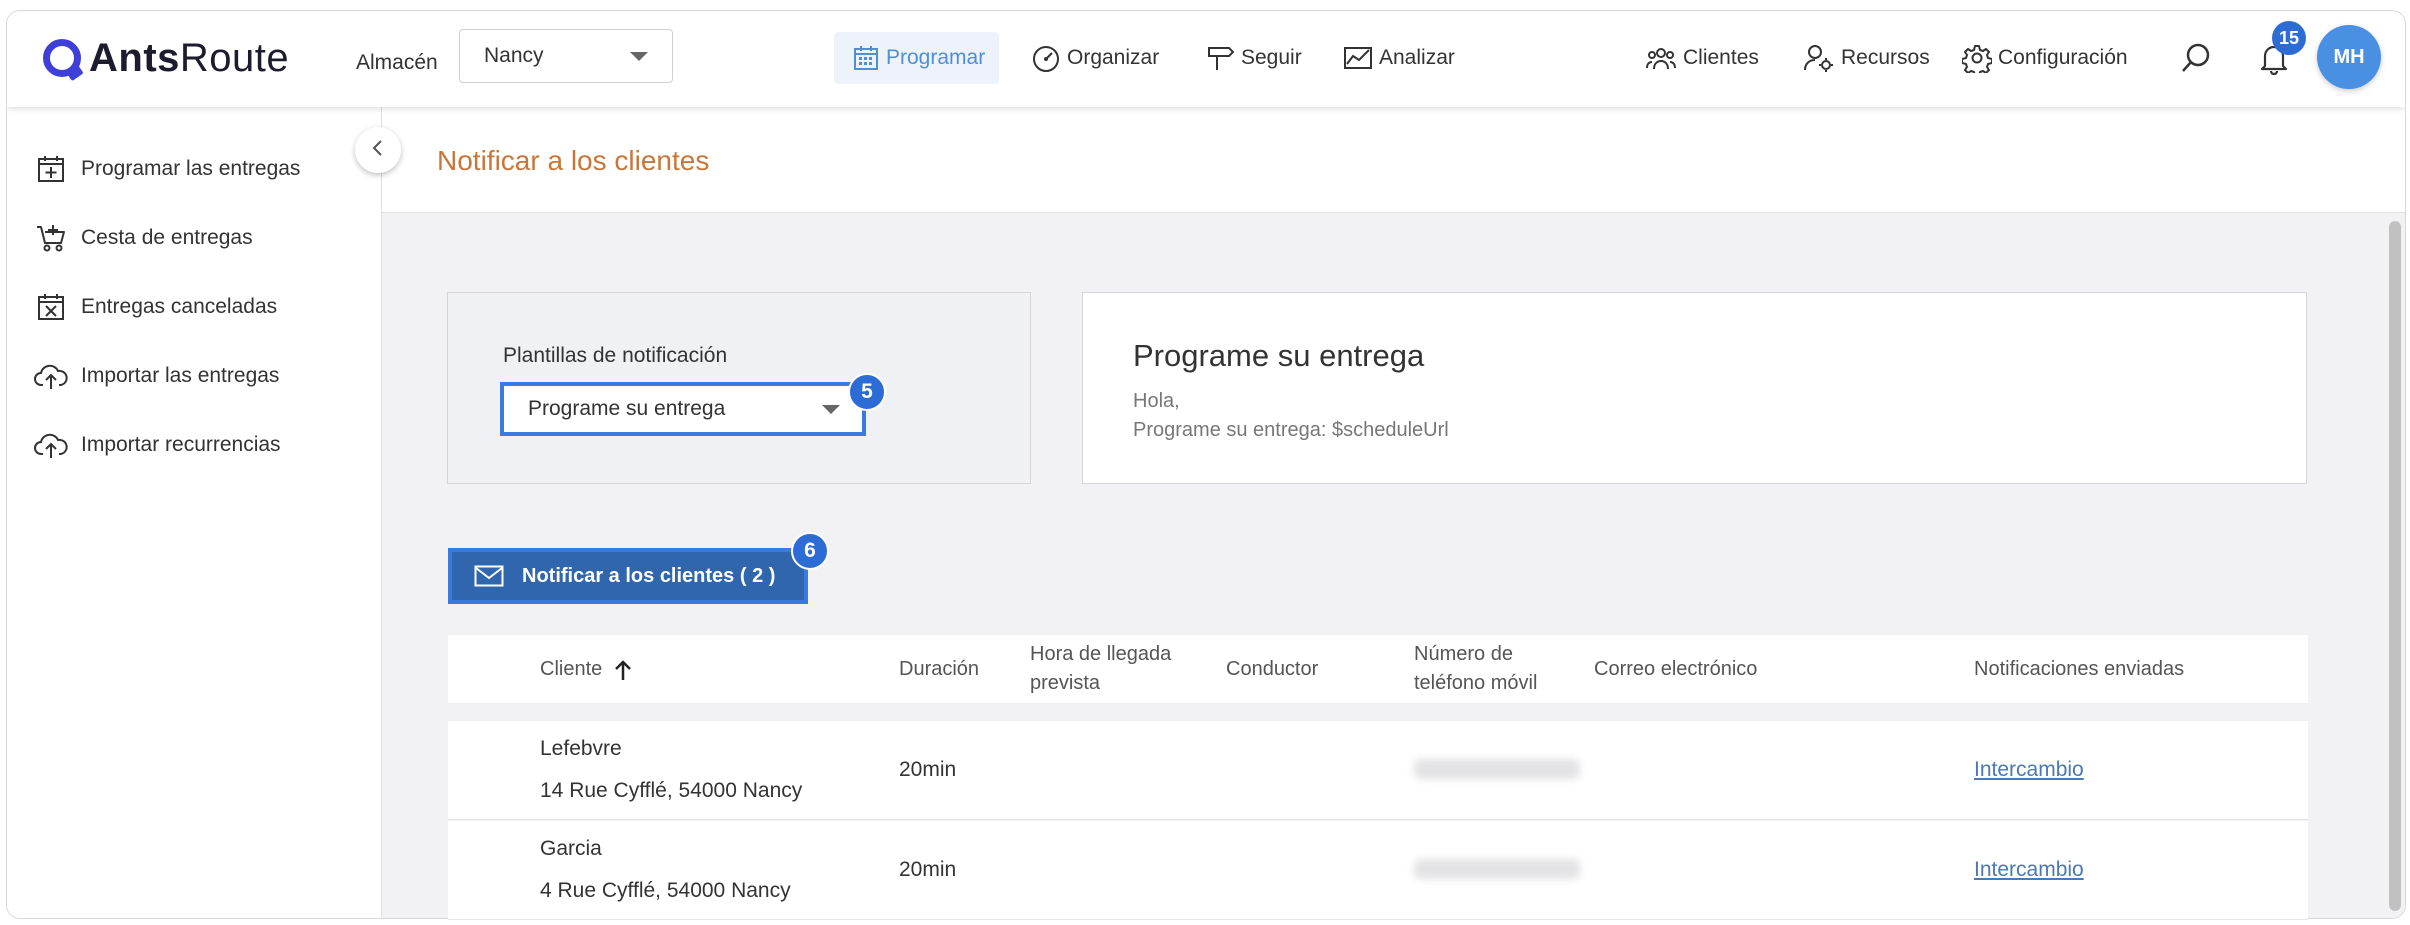  Describe the element at coordinates (397, 62) in the screenshot. I see `warehouse-label: Almacén` at that location.